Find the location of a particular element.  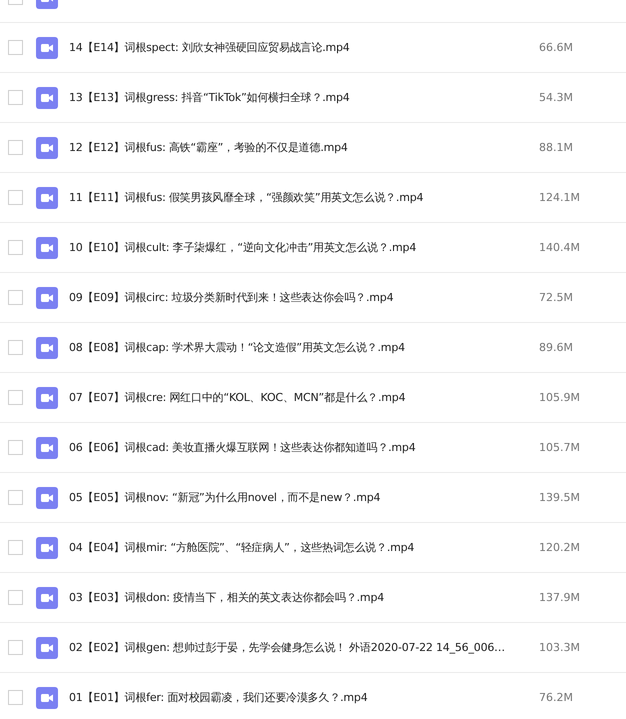

file-name: 13【E13】词根gress: 抖音“TikTok”如何横扫全球？.mp4 is located at coordinates (304, 97).